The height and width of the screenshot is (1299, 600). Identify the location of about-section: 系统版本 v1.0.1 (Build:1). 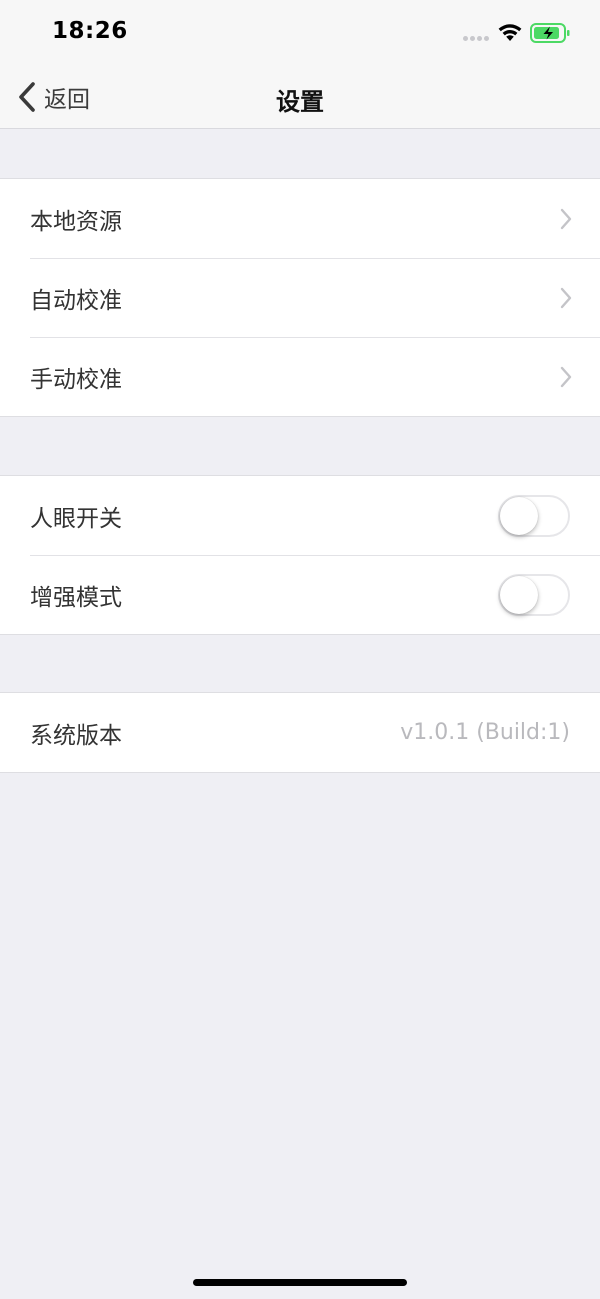
(300, 732).